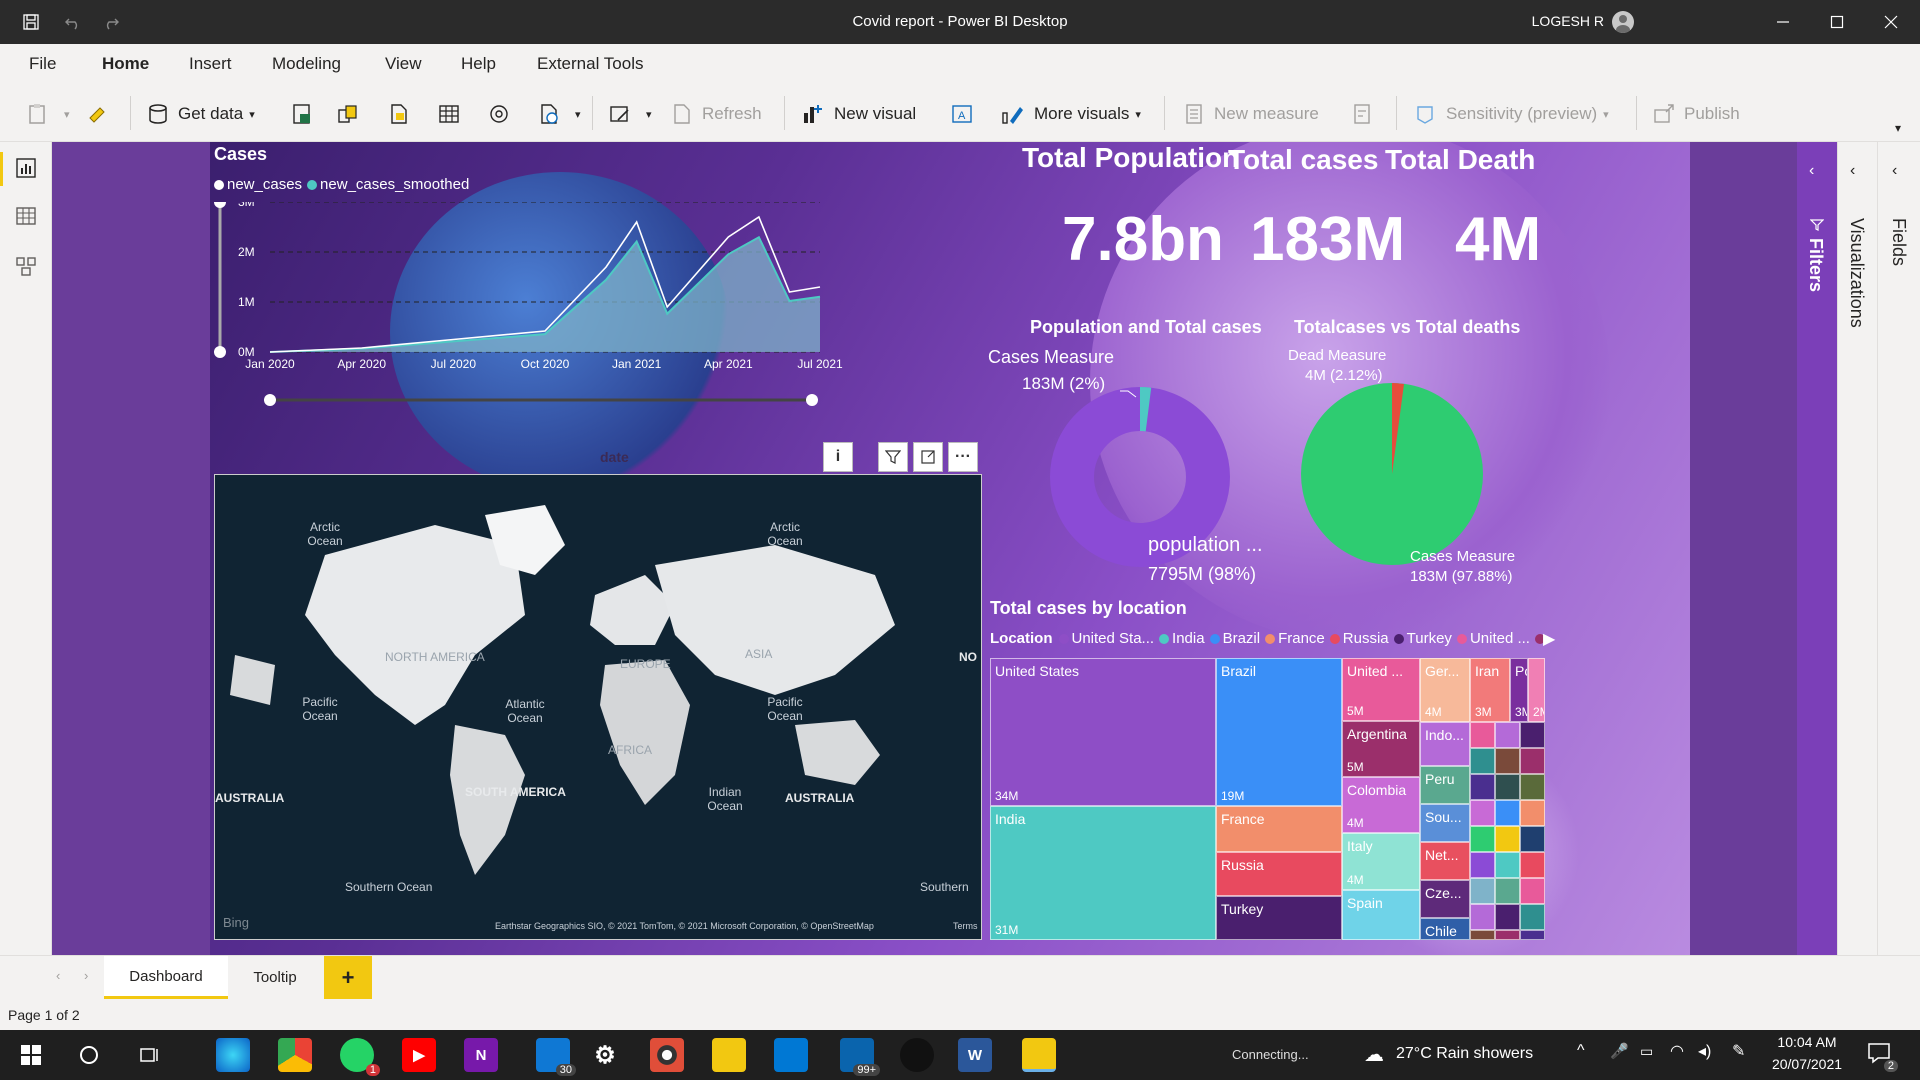 This screenshot has width=1920, height=1080. I want to click on publish-button: Publish, so click(1696, 114).